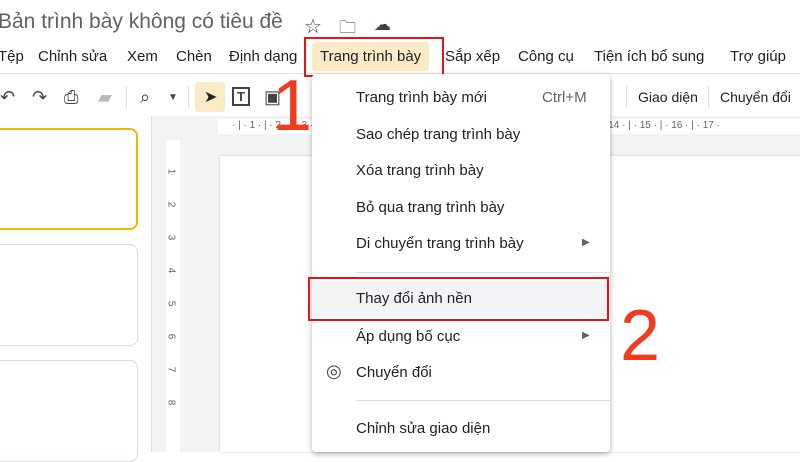 This screenshot has height=462, width=800. Describe the element at coordinates (649, 56) in the screenshot. I see `menu-addons: Tiện ích bổ sung` at that location.